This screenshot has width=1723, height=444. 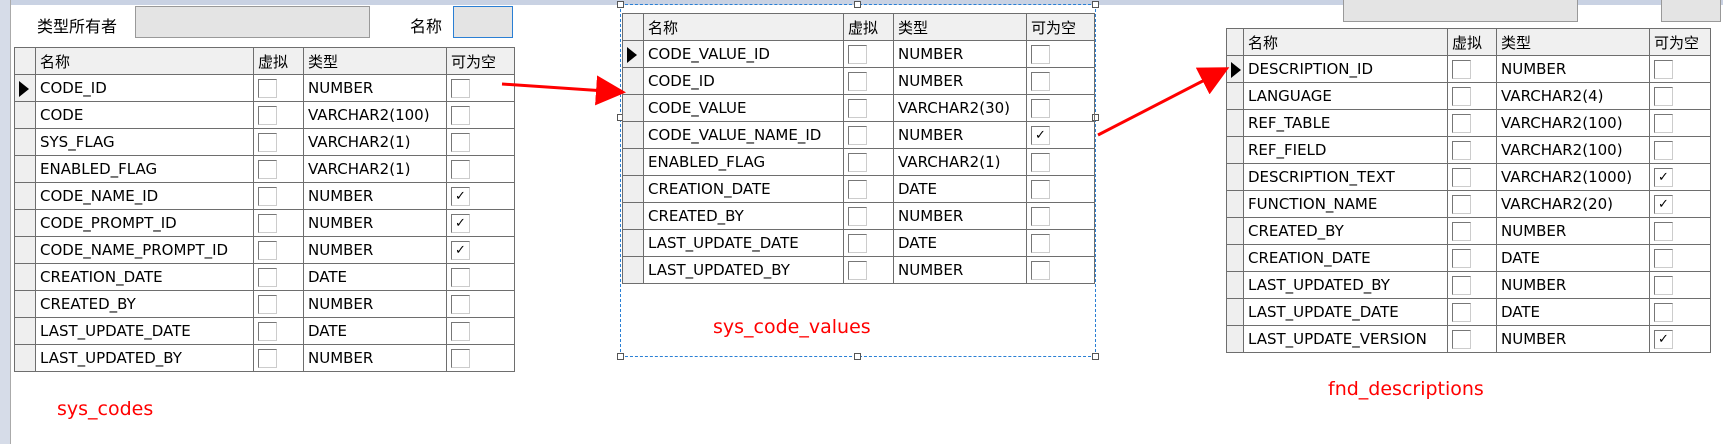 What do you see at coordinates (865, 102) in the screenshot?
I see `relation-arrows` at bounding box center [865, 102].